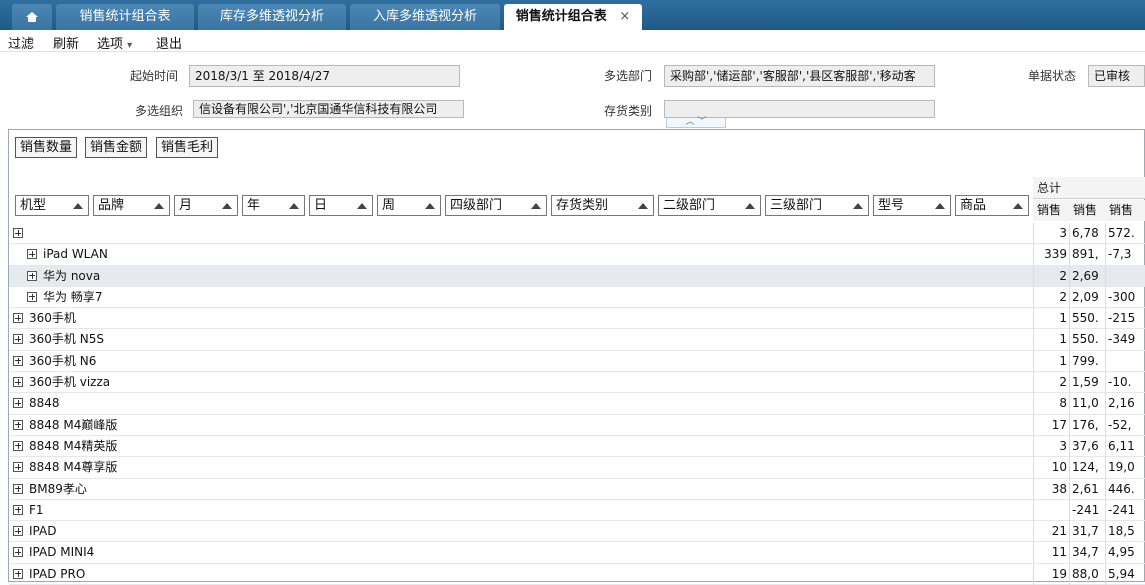  I want to click on tab-sales-summary: 销售统计组合表, so click(125, 17).